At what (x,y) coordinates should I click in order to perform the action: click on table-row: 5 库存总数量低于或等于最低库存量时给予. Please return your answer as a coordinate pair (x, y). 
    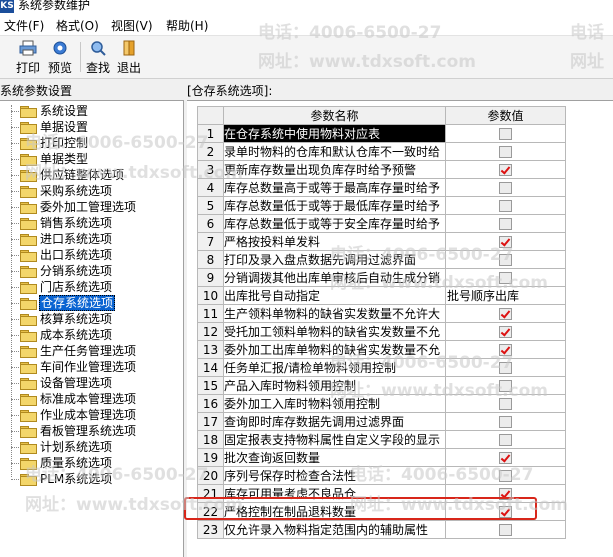
    Looking at the image, I should click on (381, 205).